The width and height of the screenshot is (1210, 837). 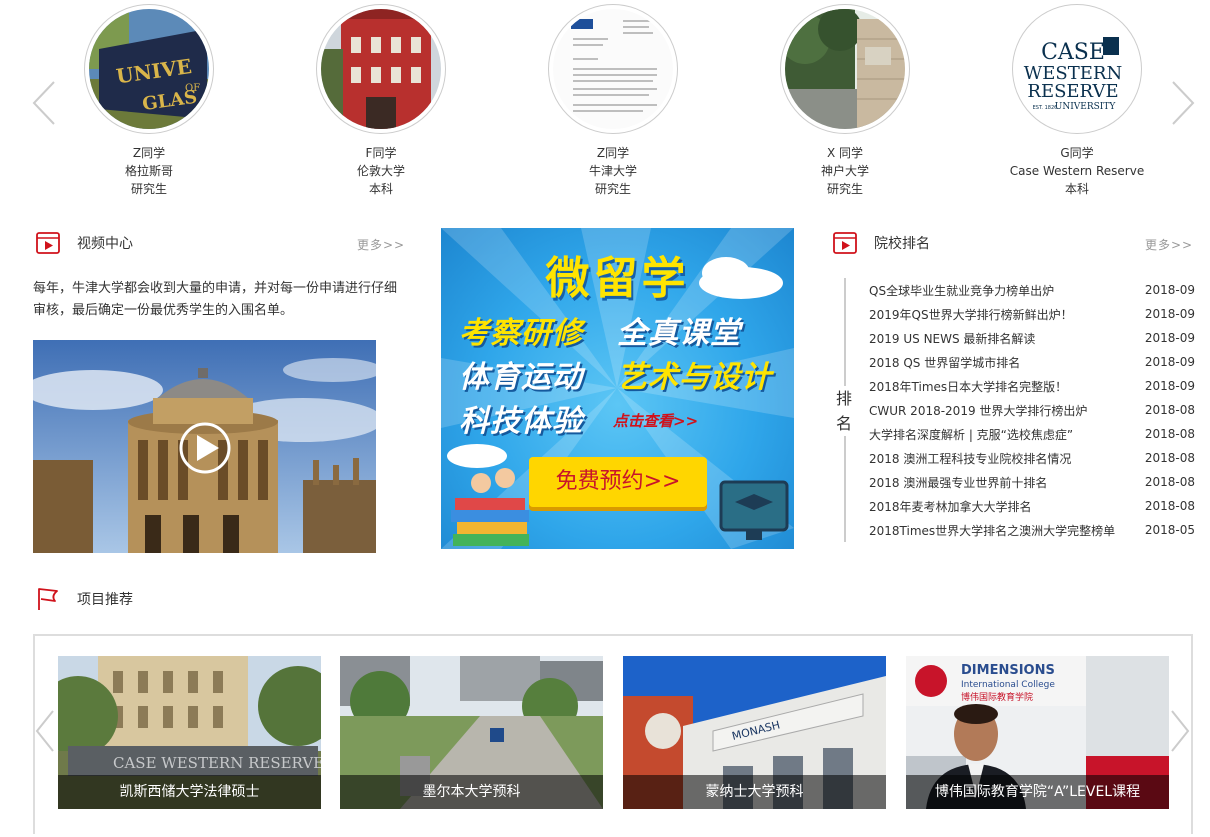 I want to click on student-school: 伦敦大学, so click(x=380, y=171).